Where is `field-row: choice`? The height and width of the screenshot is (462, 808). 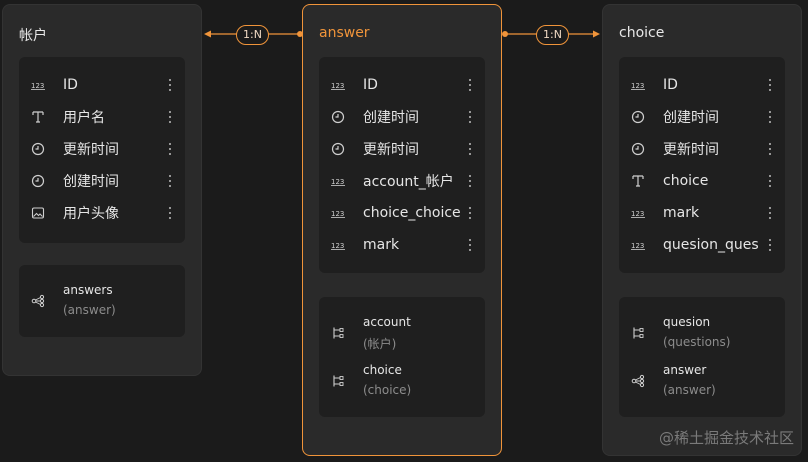
field-row: choice is located at coordinates (702, 181).